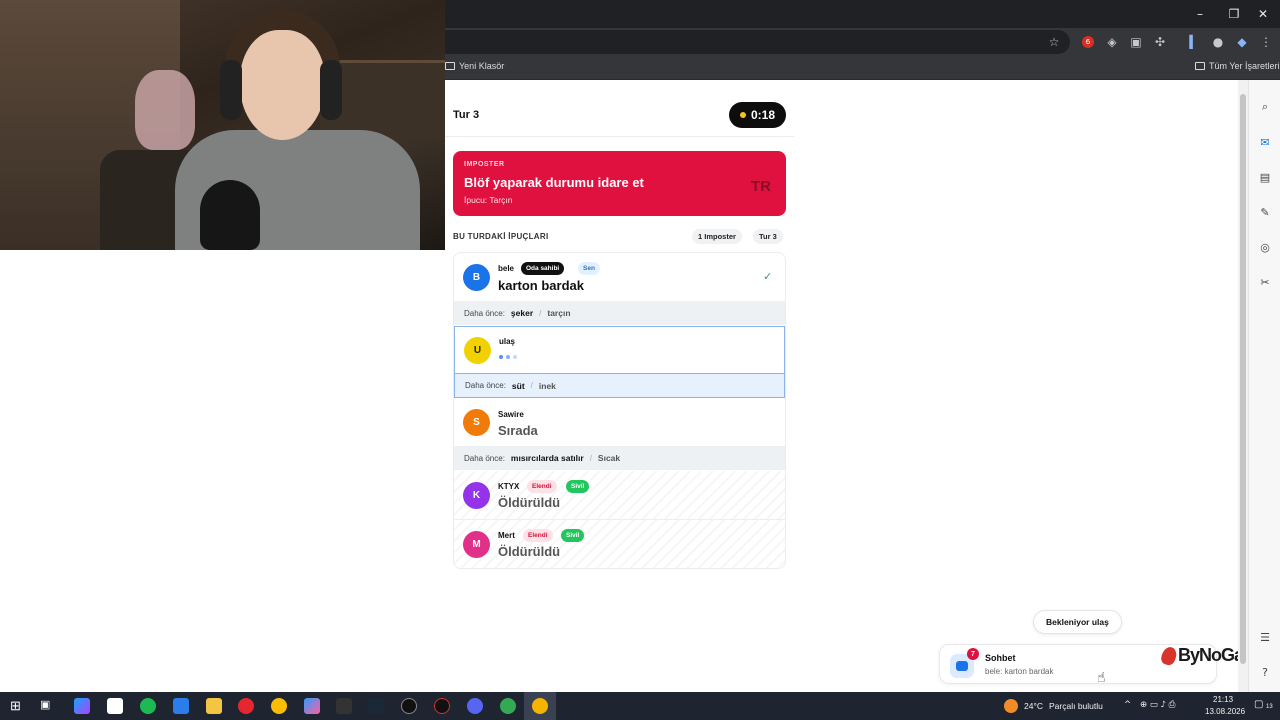  I want to click on store-icon, so click(115, 706).